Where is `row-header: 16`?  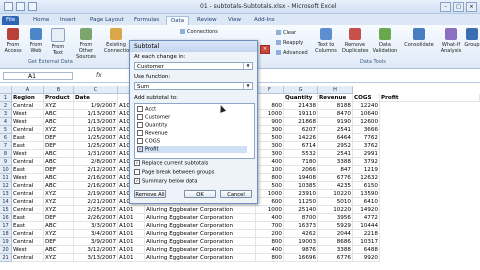 row-header: 16 is located at coordinates (6, 218).